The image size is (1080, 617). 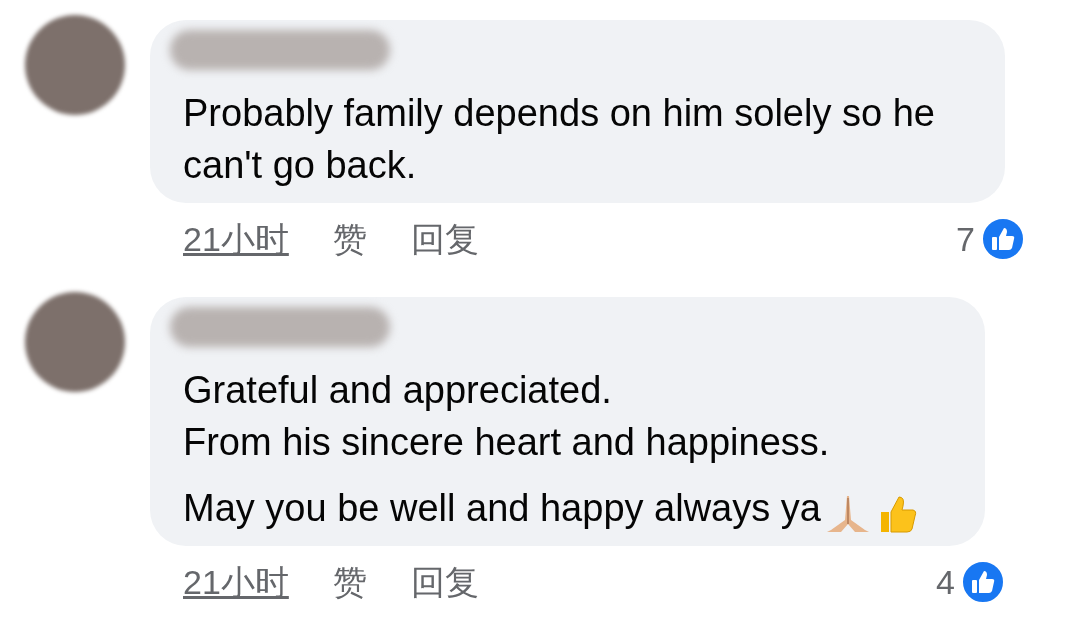 I want to click on comment-text: can't go back., so click(x=300, y=165).